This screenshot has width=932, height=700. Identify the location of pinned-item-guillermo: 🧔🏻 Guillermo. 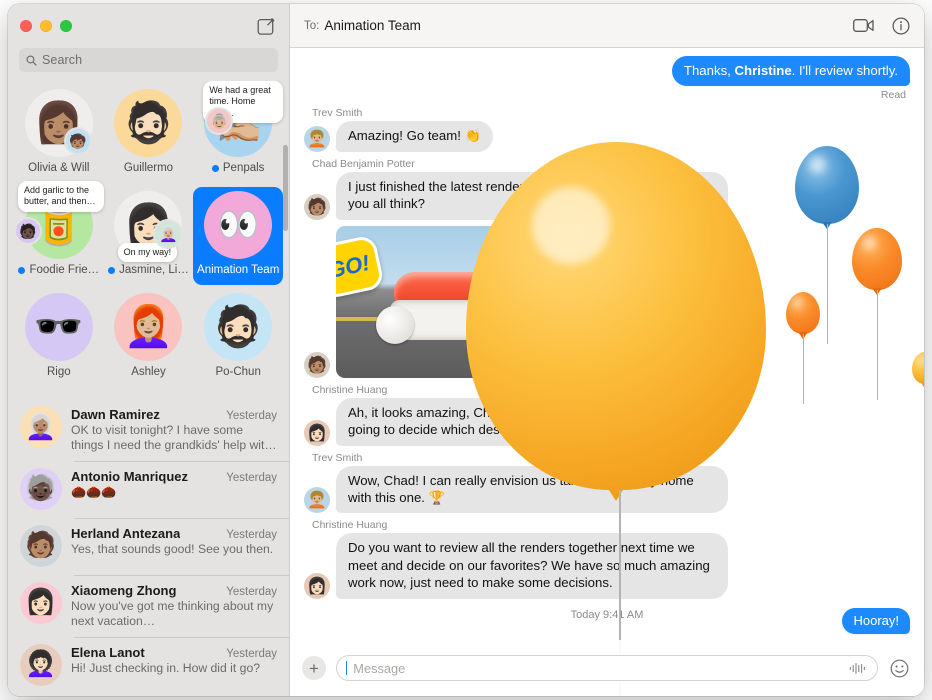
(149, 134).